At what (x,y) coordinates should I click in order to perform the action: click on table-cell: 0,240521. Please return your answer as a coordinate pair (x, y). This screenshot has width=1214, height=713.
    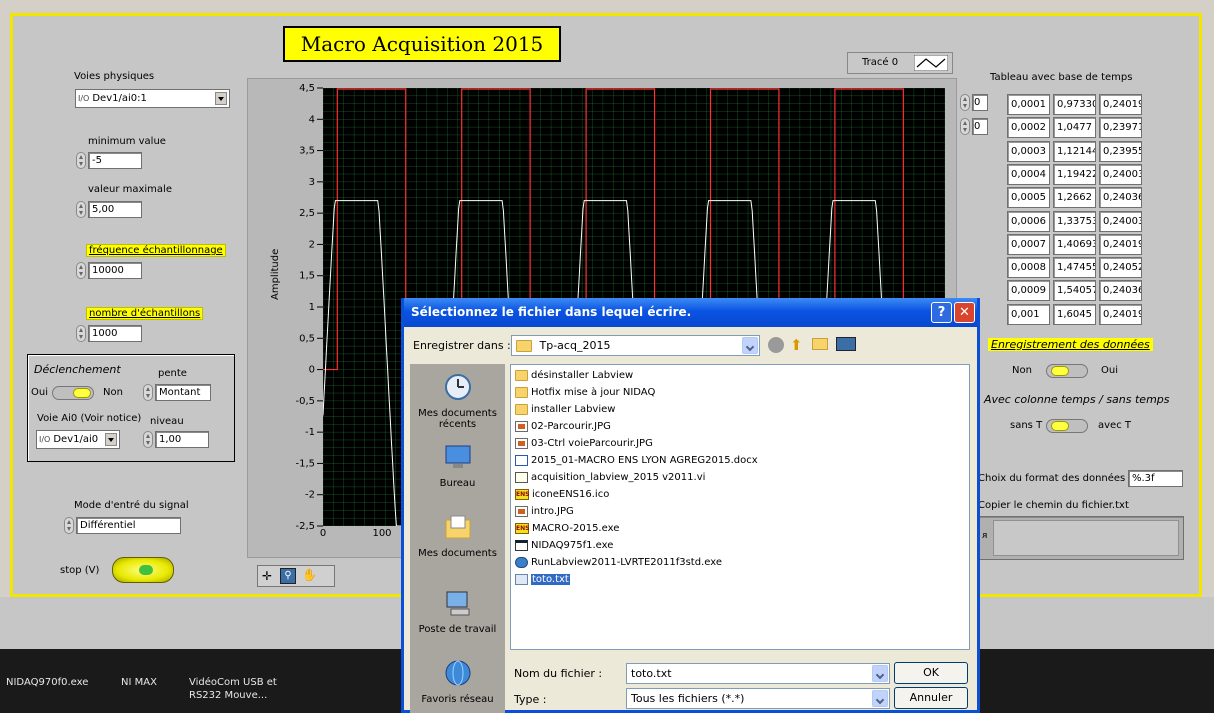
    Looking at the image, I should click on (1120, 268).